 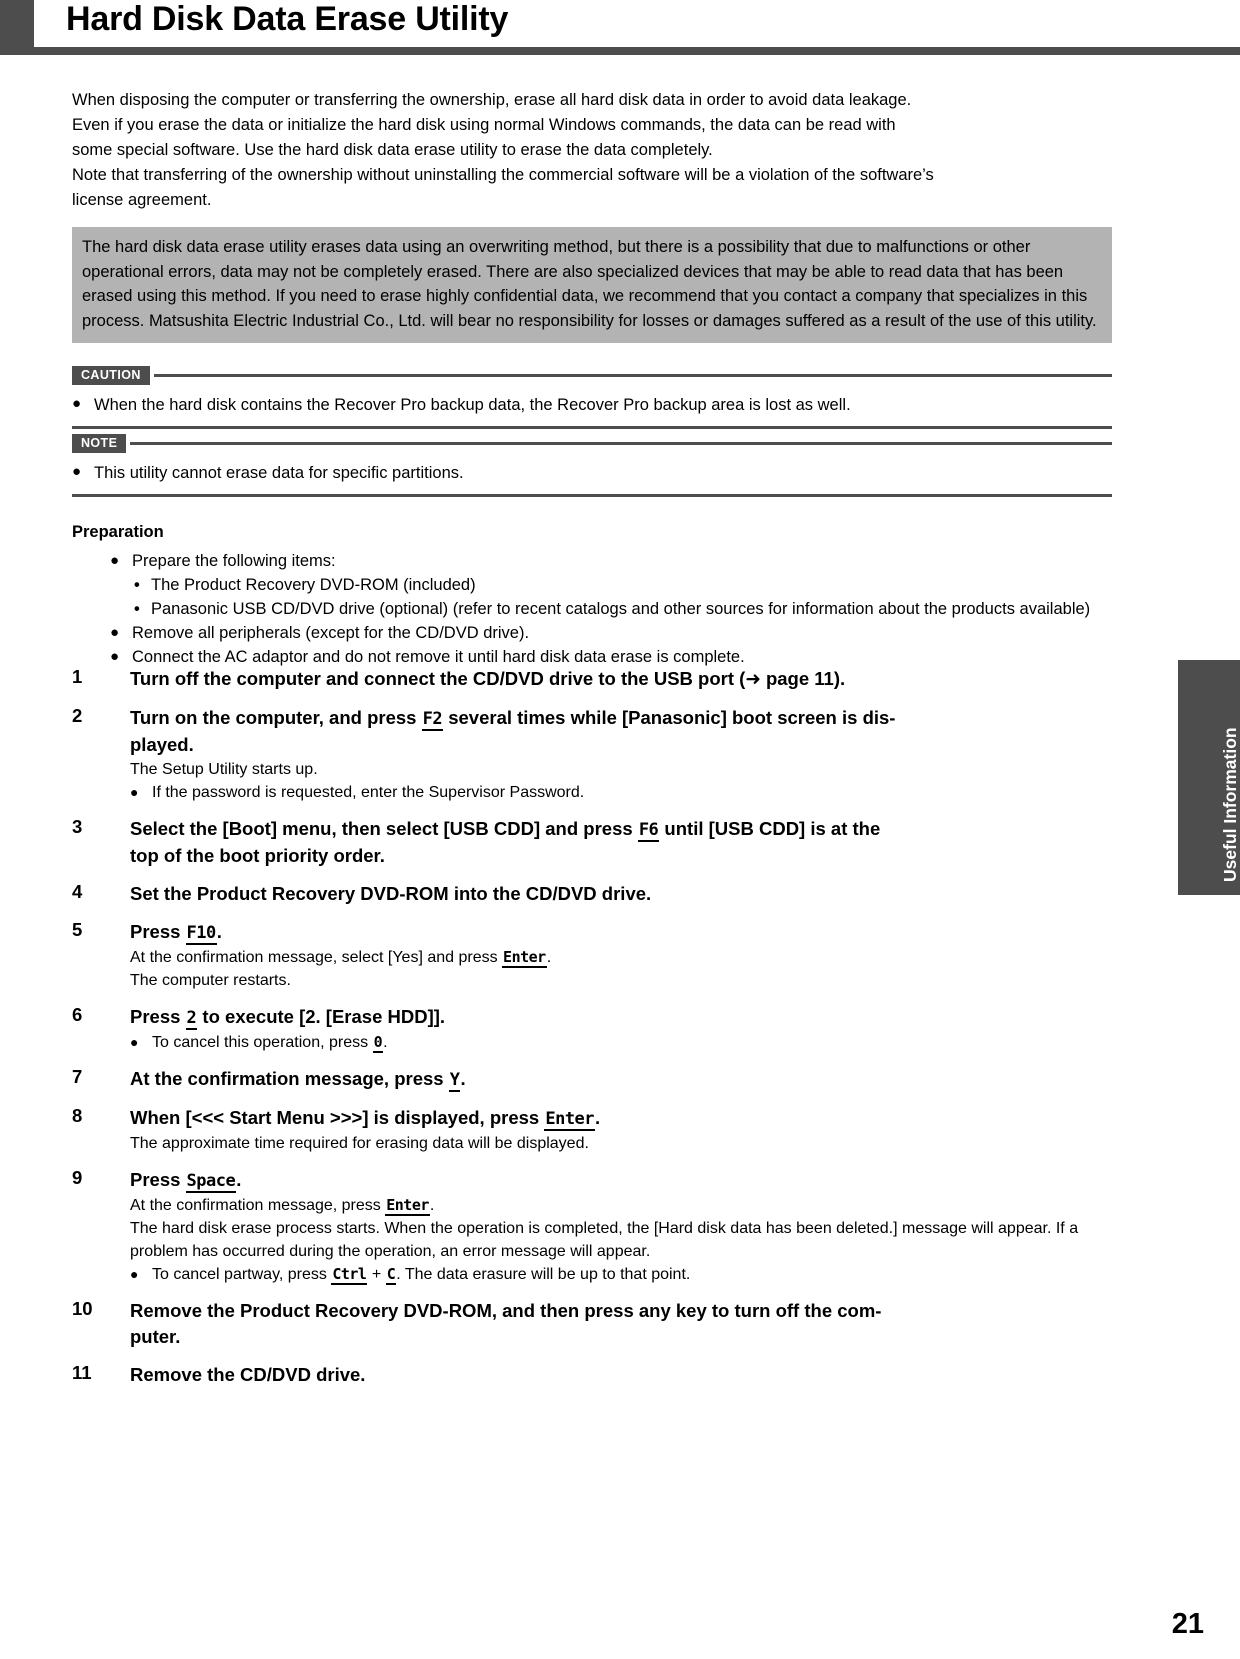 I want to click on preparation-item-1: ● Prepare the following items:, so click(x=612, y=561).